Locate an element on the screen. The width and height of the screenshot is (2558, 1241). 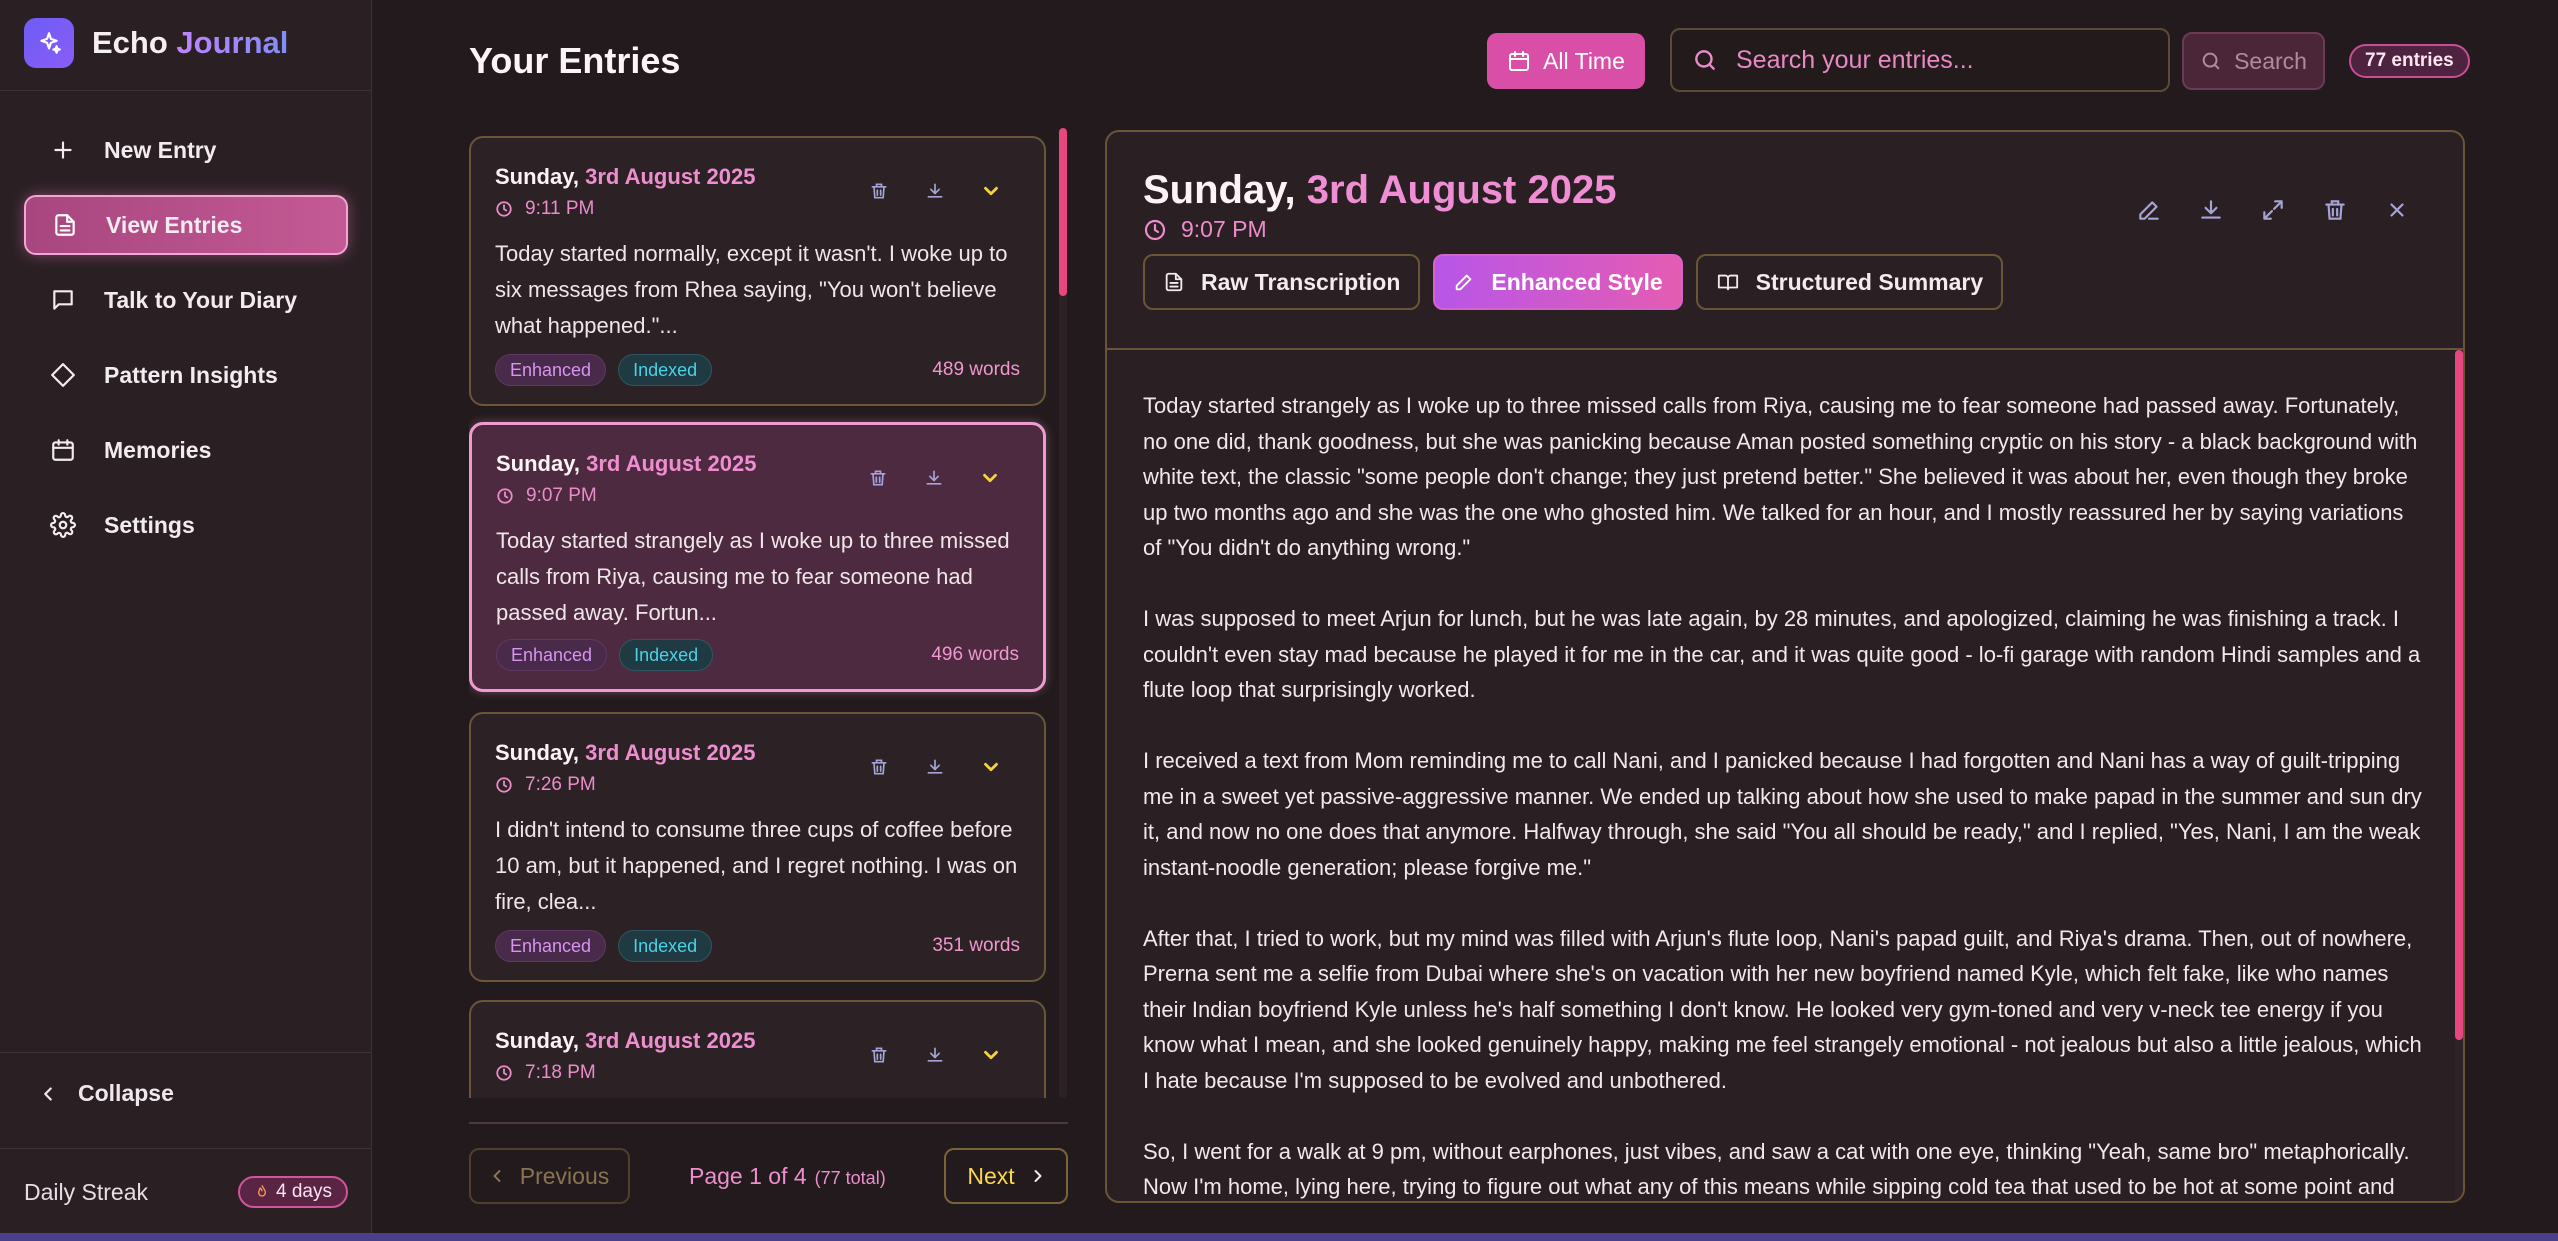
sidebar-item-label: Memories is located at coordinates (158, 449).